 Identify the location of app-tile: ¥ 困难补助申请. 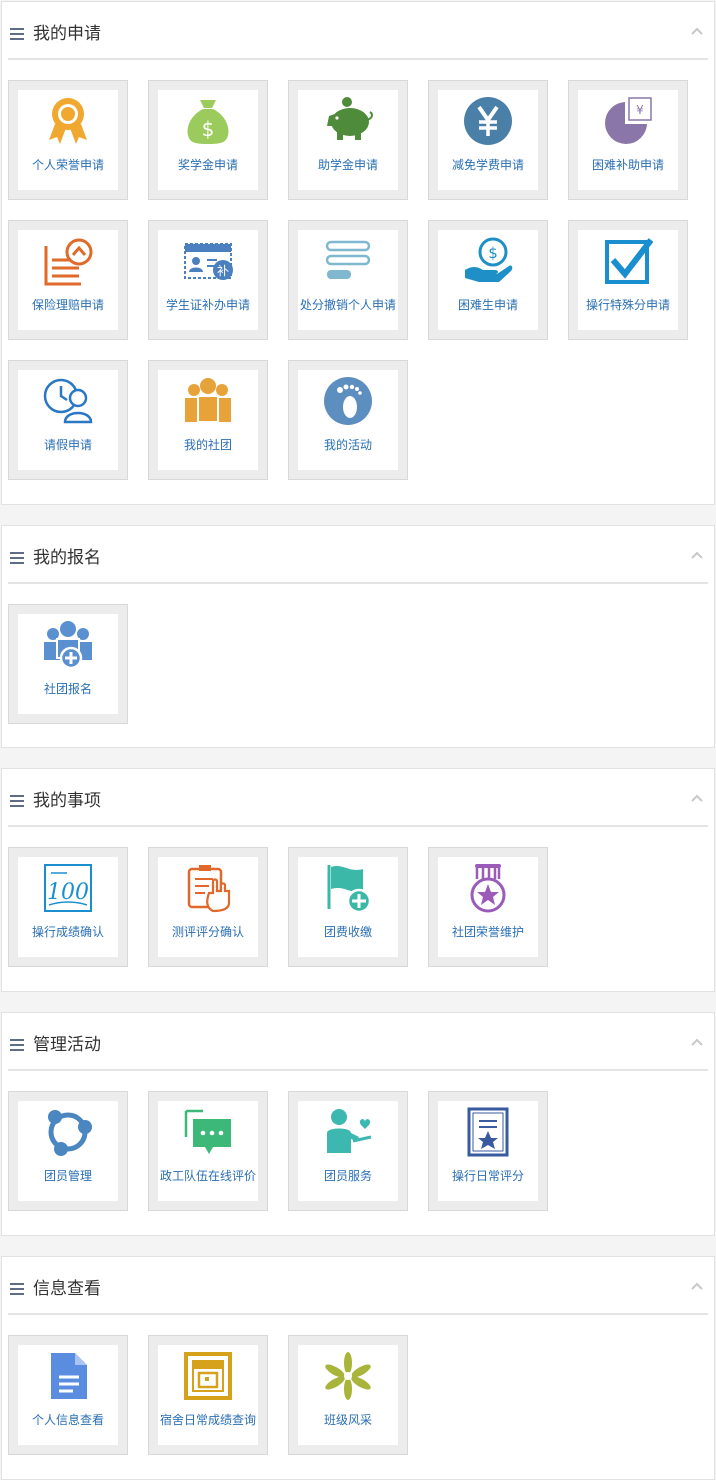
(628, 140).